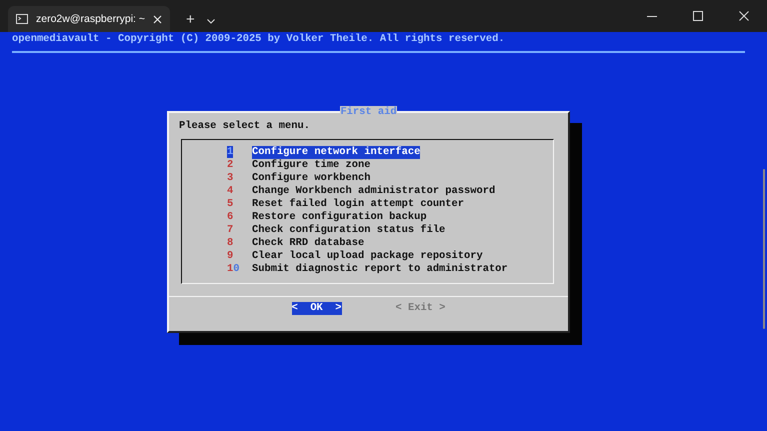 The width and height of the screenshot is (767, 431). I want to click on menu-item: Restore configuration backup, so click(339, 217).